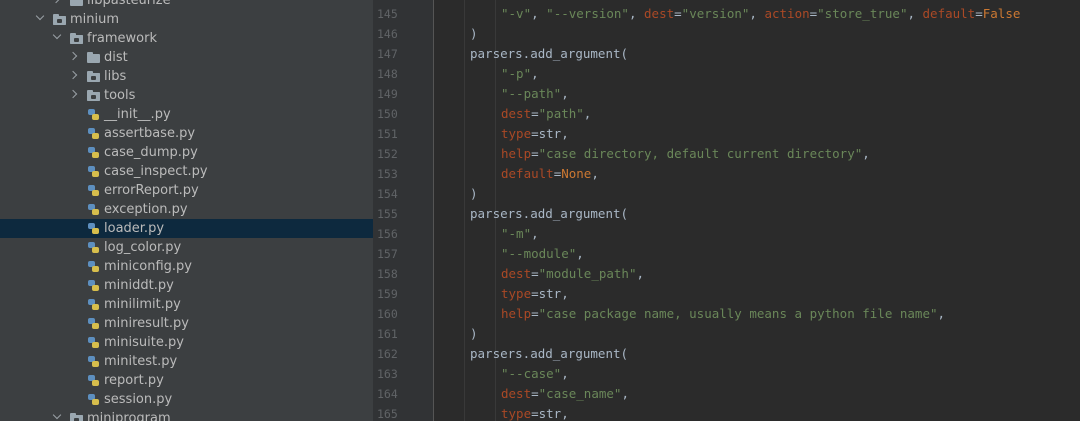  I want to click on code-line: dest="module_path",, so click(572, 274).